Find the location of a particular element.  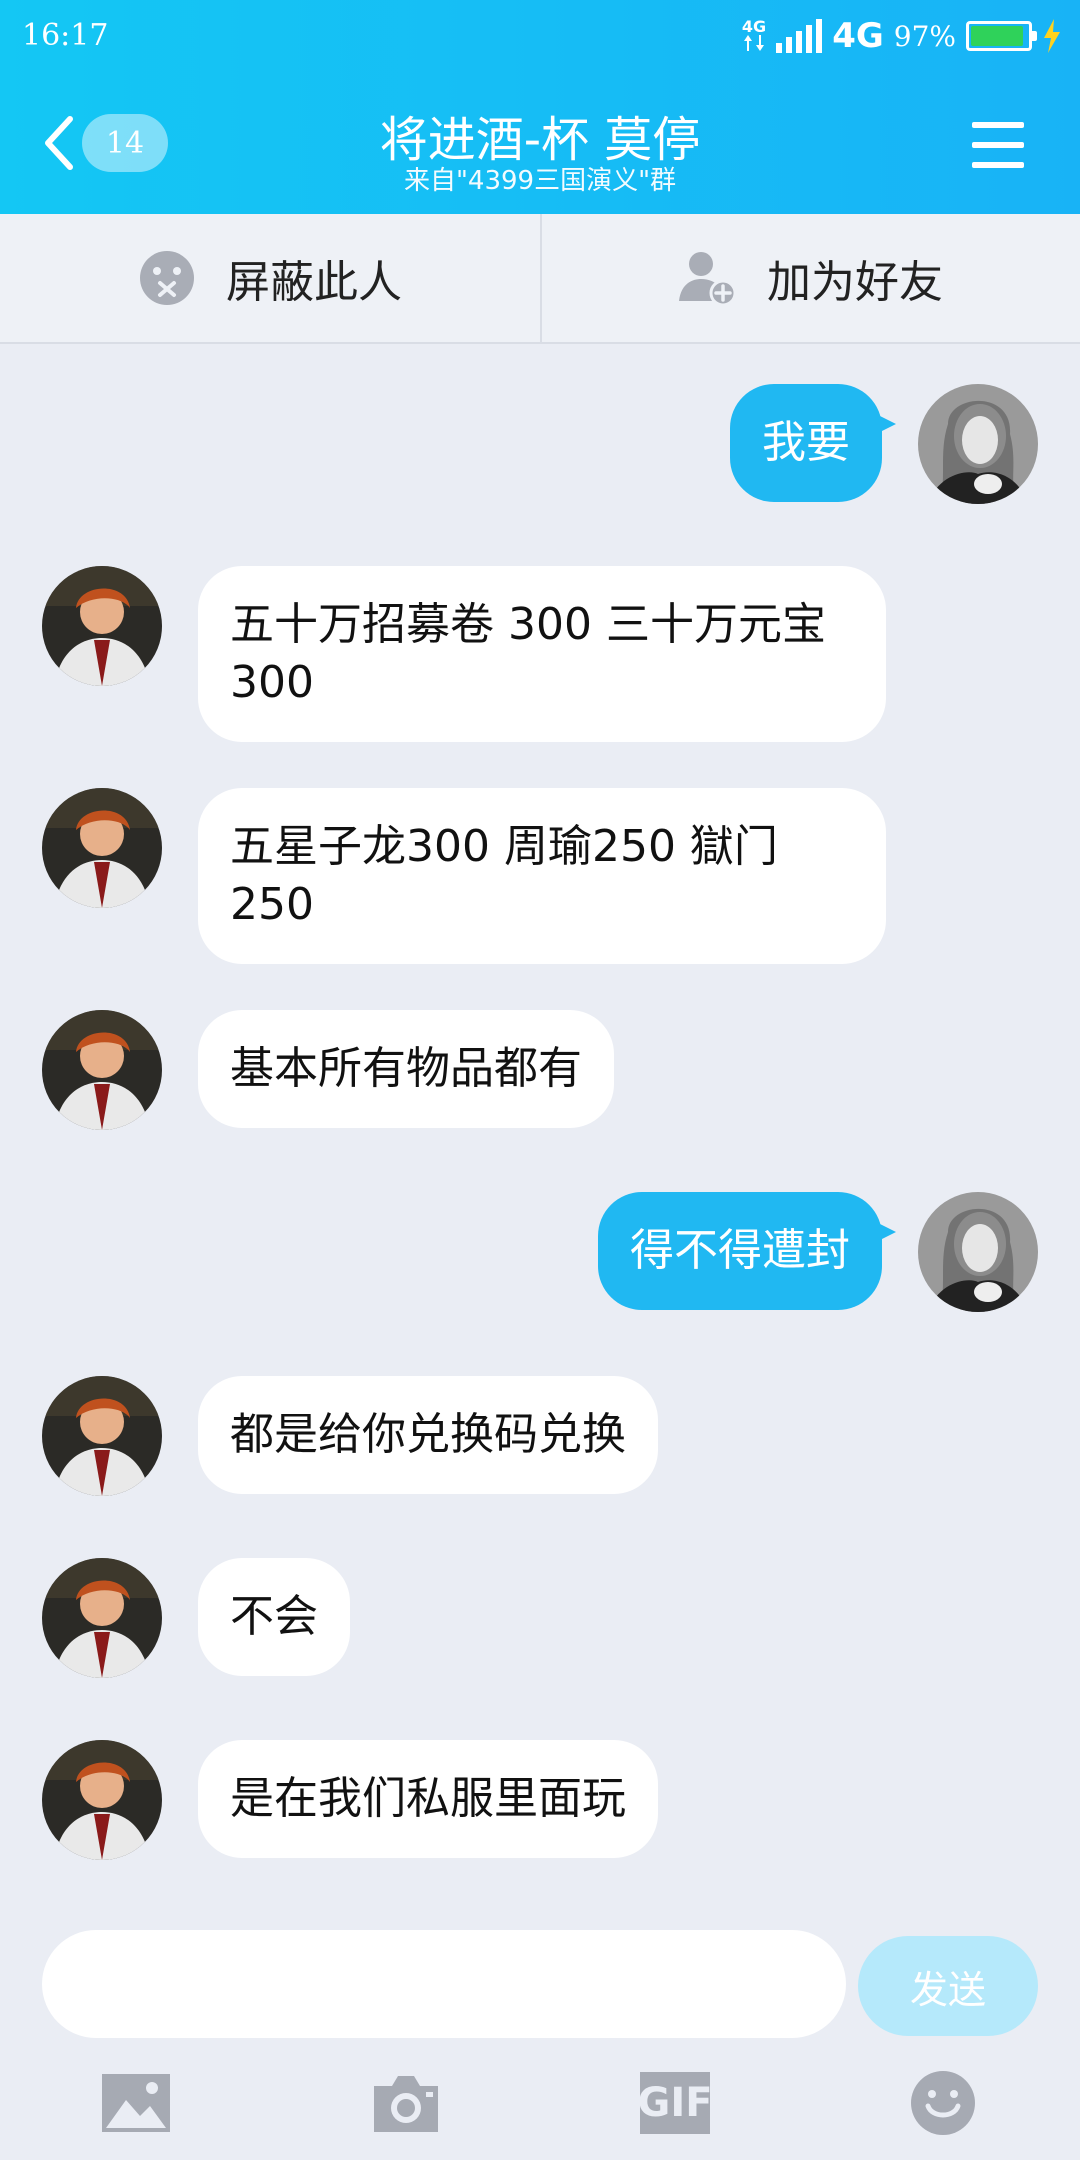

message-row: 我要 is located at coordinates (884, 444).